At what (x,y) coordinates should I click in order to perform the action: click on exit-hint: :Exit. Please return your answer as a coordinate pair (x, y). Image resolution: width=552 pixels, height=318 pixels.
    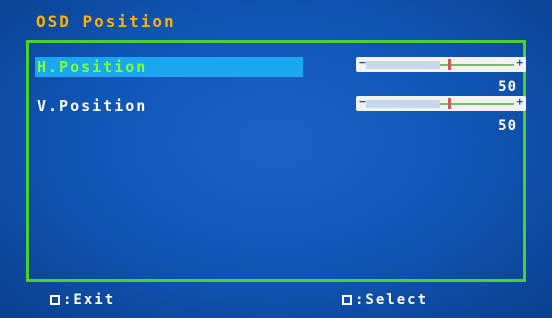
    Looking at the image, I should click on (82, 300).